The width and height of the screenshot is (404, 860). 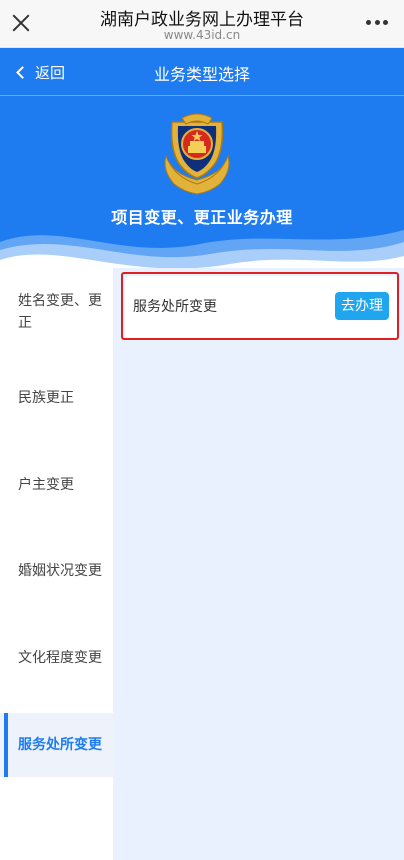 What do you see at coordinates (202, 251) in the screenshot?
I see `wave-decoration` at bounding box center [202, 251].